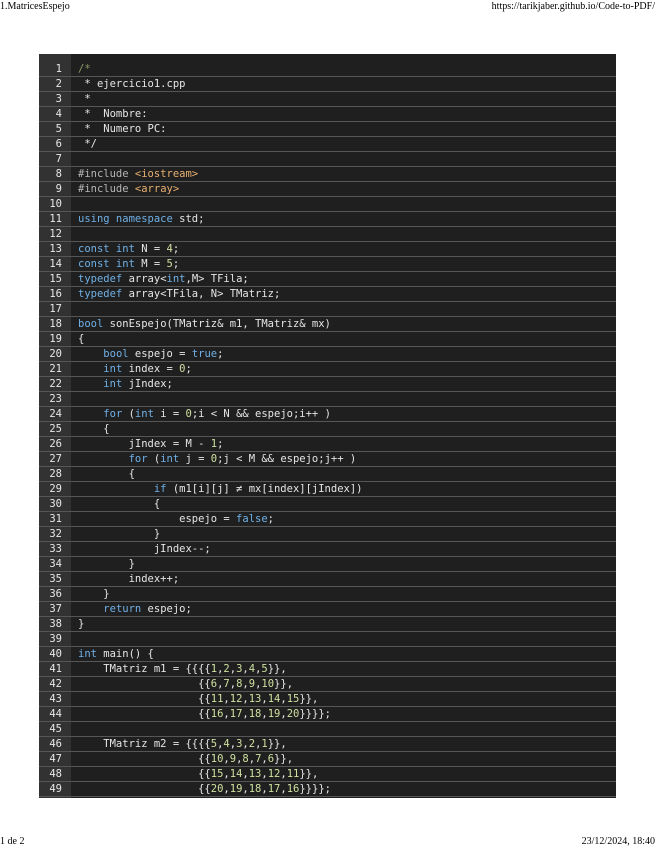 Image resolution: width=655 pixels, height=848 pixels. I want to click on line-number: 33, so click(55, 549).